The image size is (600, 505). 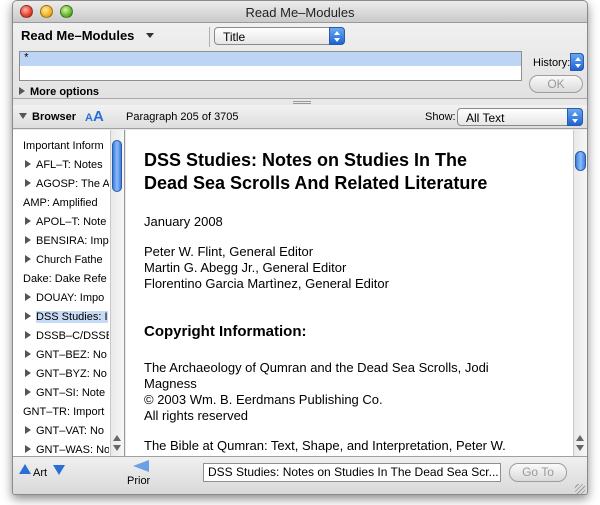 I want to click on search-input: *, so click(x=270, y=66).